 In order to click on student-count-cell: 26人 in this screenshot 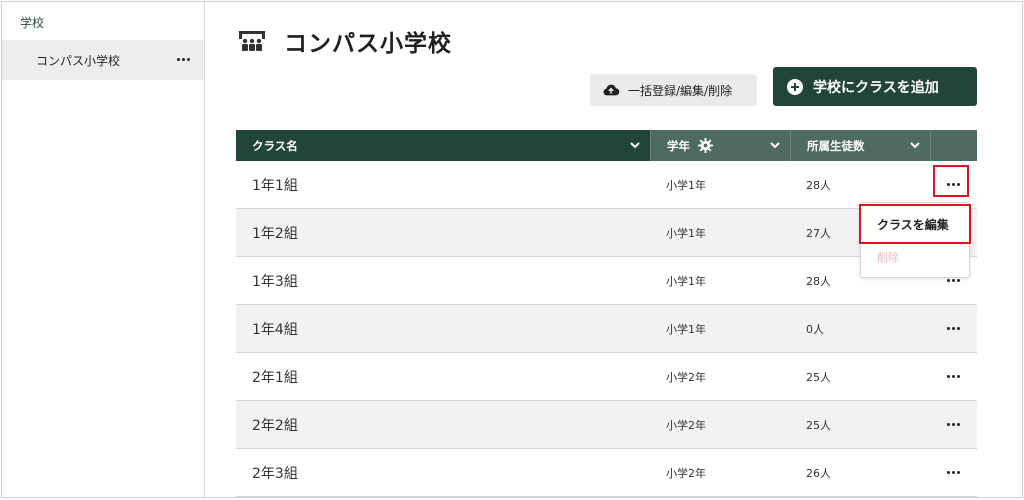, I will do `click(818, 473)`.